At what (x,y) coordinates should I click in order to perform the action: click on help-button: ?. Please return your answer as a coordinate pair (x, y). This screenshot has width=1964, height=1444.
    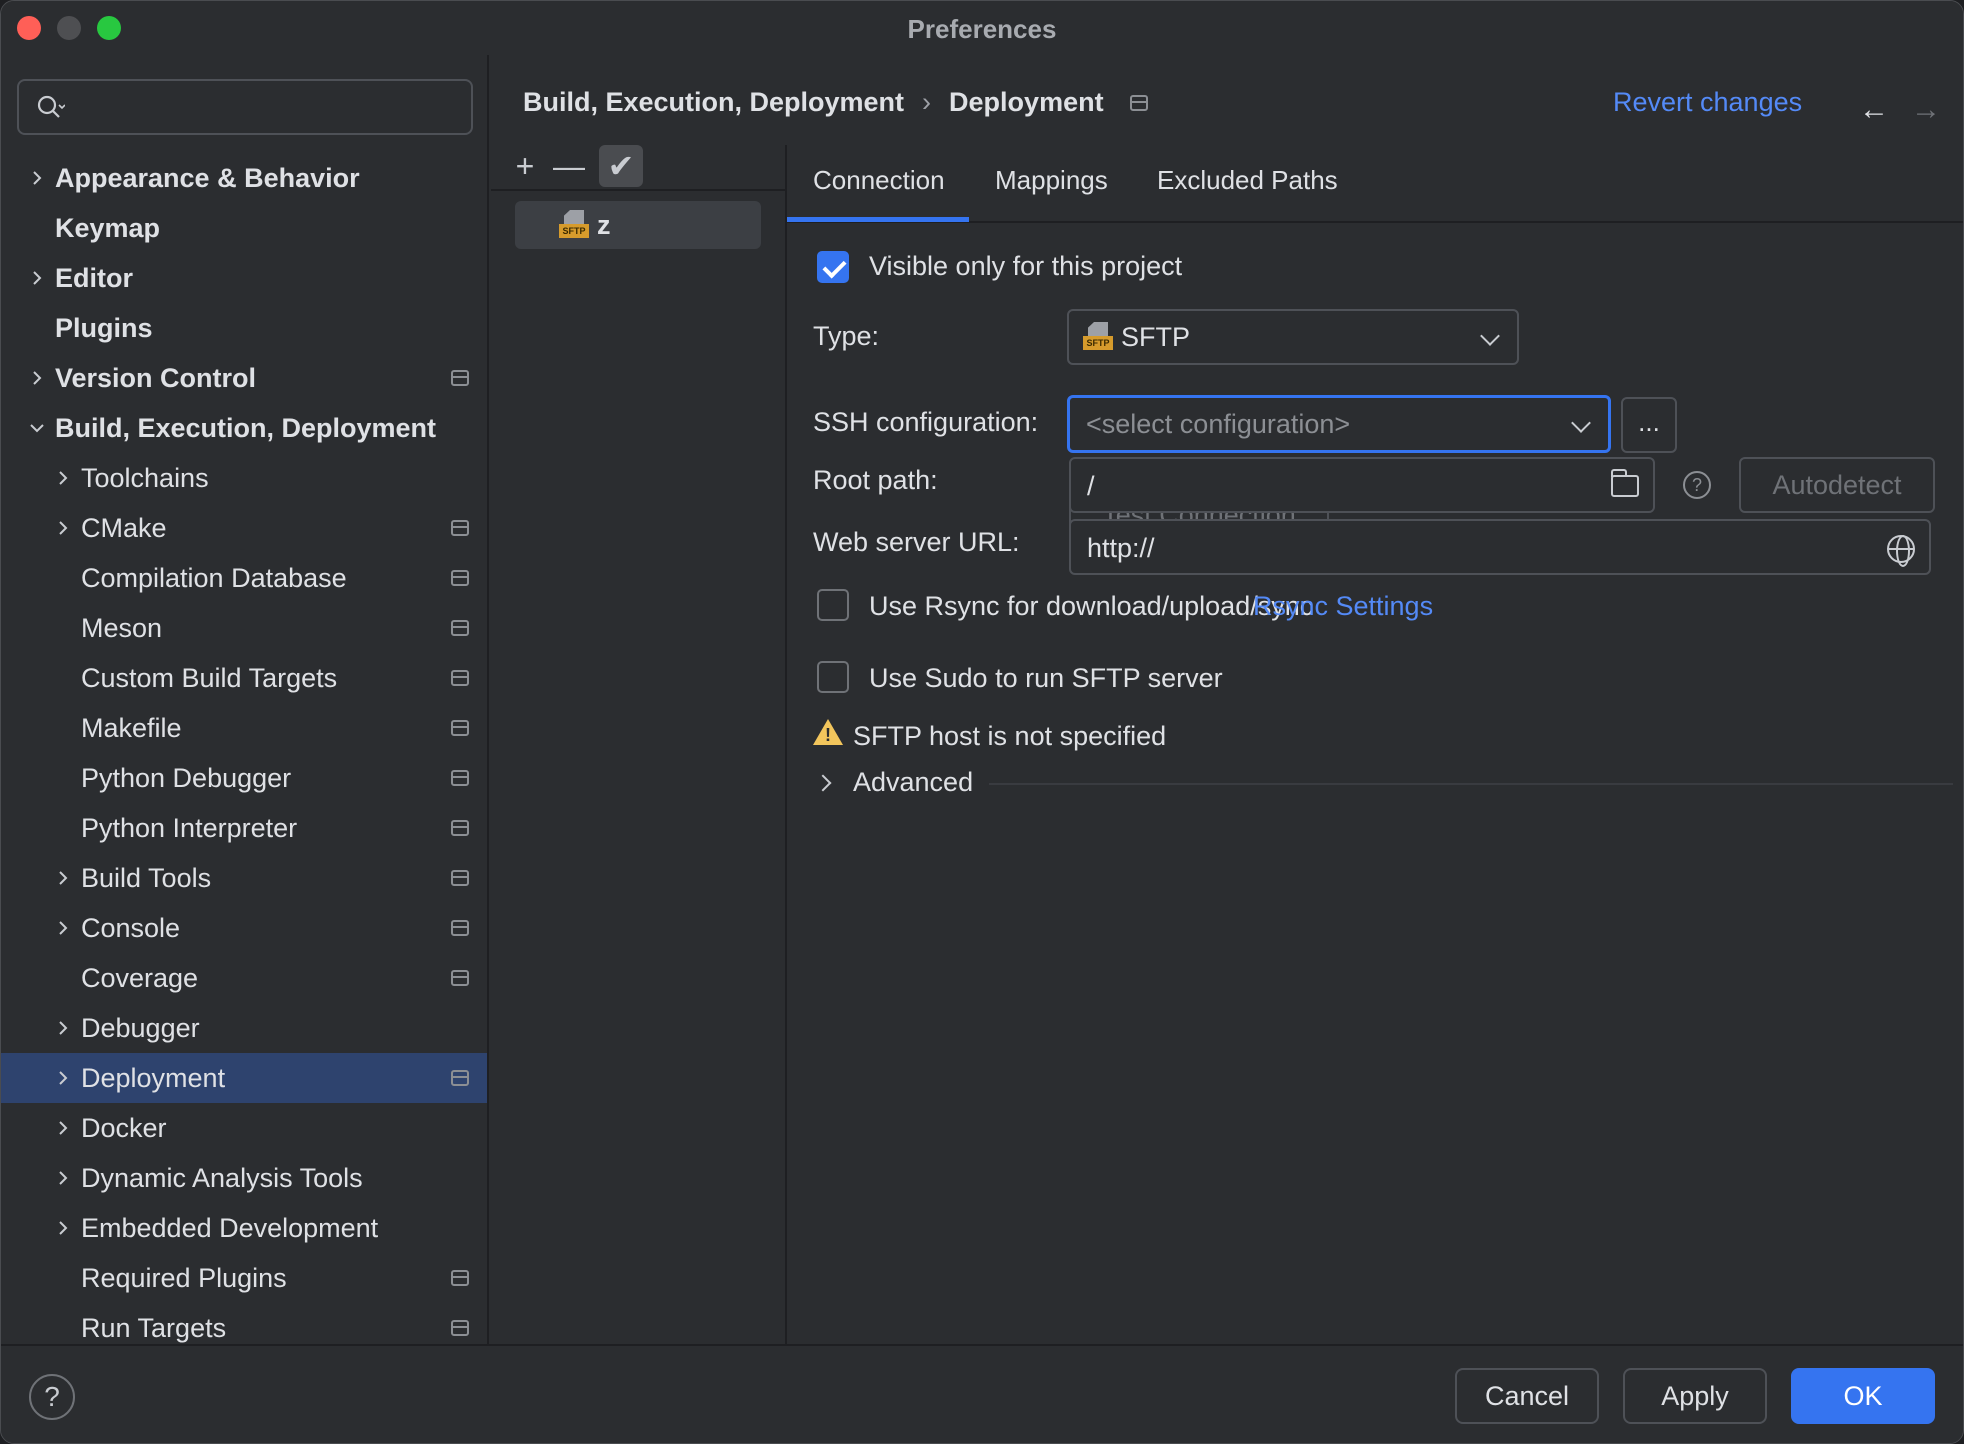
    Looking at the image, I should click on (52, 1397).